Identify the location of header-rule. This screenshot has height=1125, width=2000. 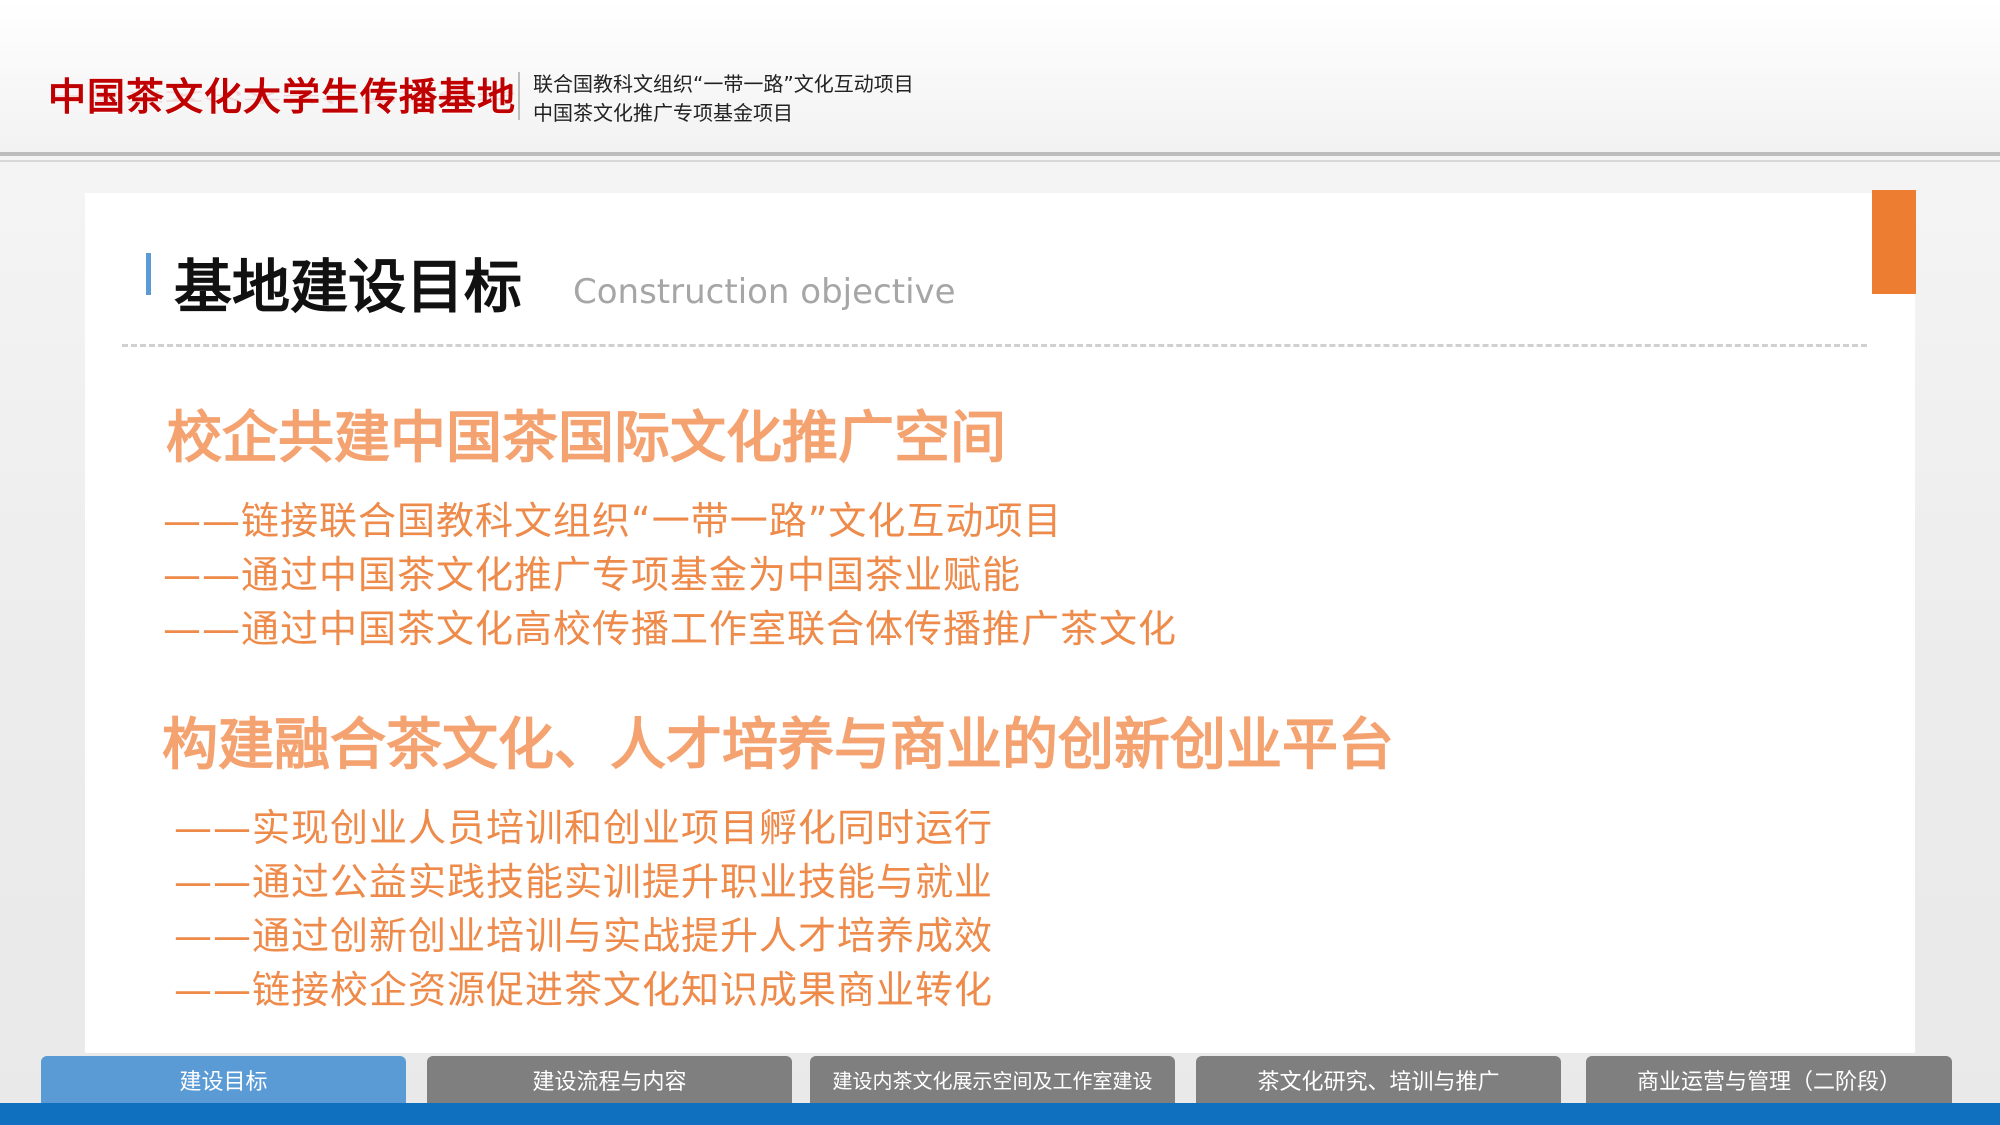
(1000, 154).